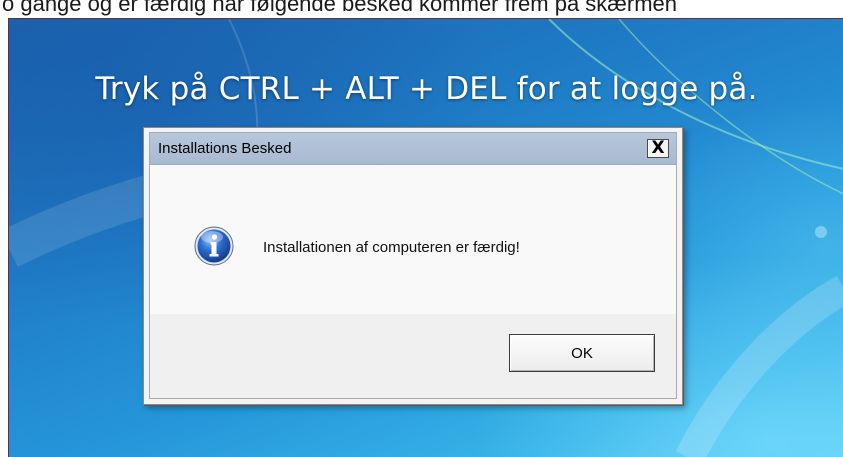 This screenshot has width=843, height=457. I want to click on dialog-message: Installationen af computeren er færdig!, so click(391, 247).